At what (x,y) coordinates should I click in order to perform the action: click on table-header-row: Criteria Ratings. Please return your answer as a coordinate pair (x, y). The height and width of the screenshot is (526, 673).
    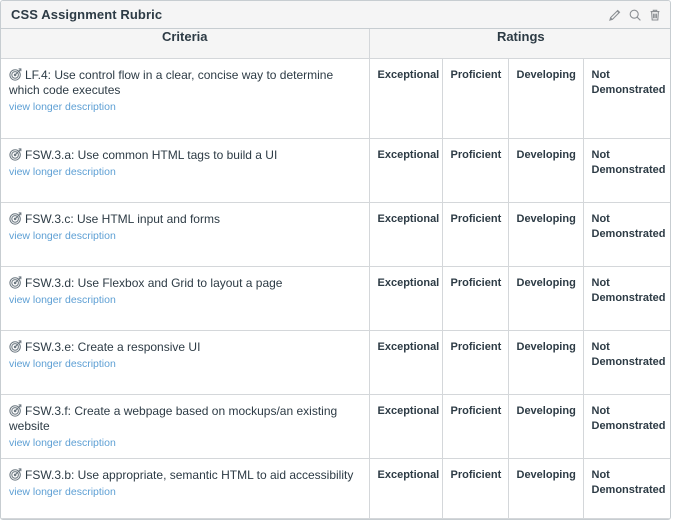
    Looking at the image, I should click on (335, 44).